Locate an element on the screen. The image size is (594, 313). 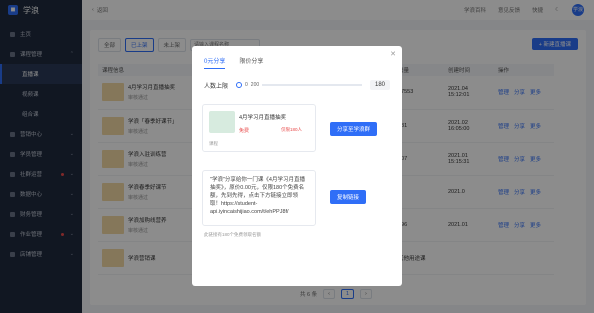
course-cover is located at coordinates (222, 122).